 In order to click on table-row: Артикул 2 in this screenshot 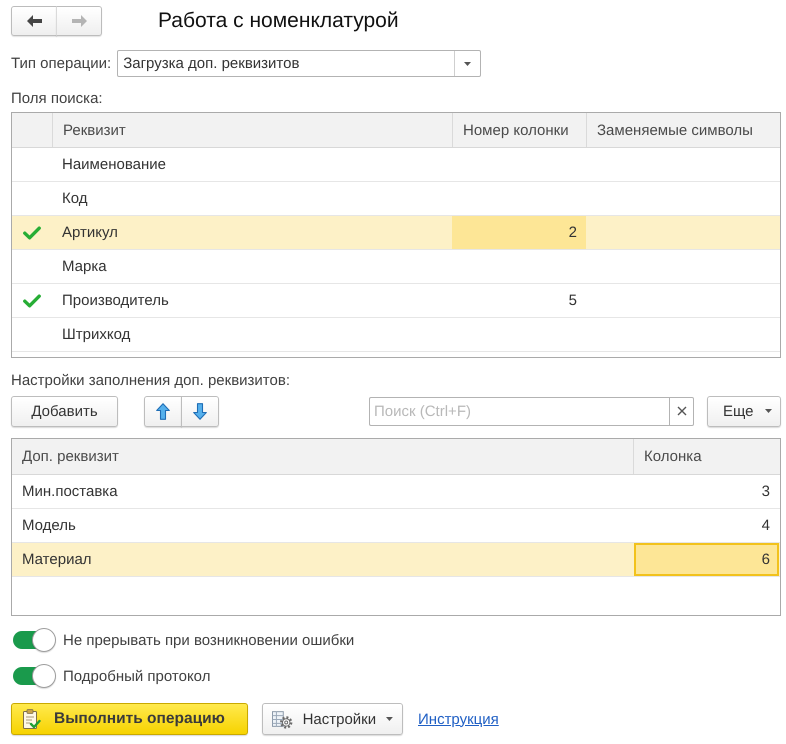, I will do `click(396, 233)`.